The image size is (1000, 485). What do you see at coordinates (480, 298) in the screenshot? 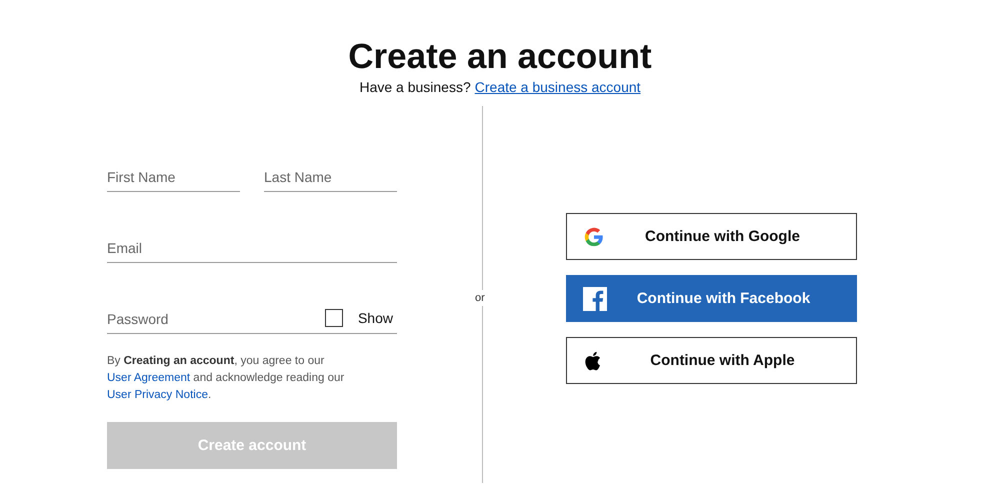
I see `or-separator: or` at bounding box center [480, 298].